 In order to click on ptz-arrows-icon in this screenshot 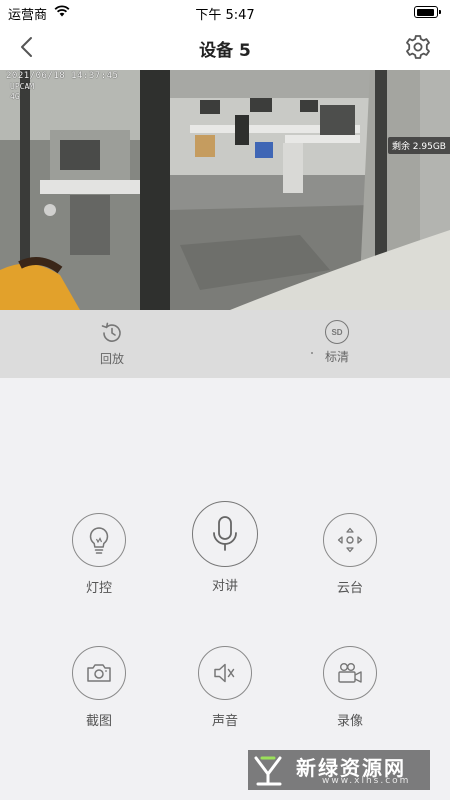, I will do `click(350, 540)`.